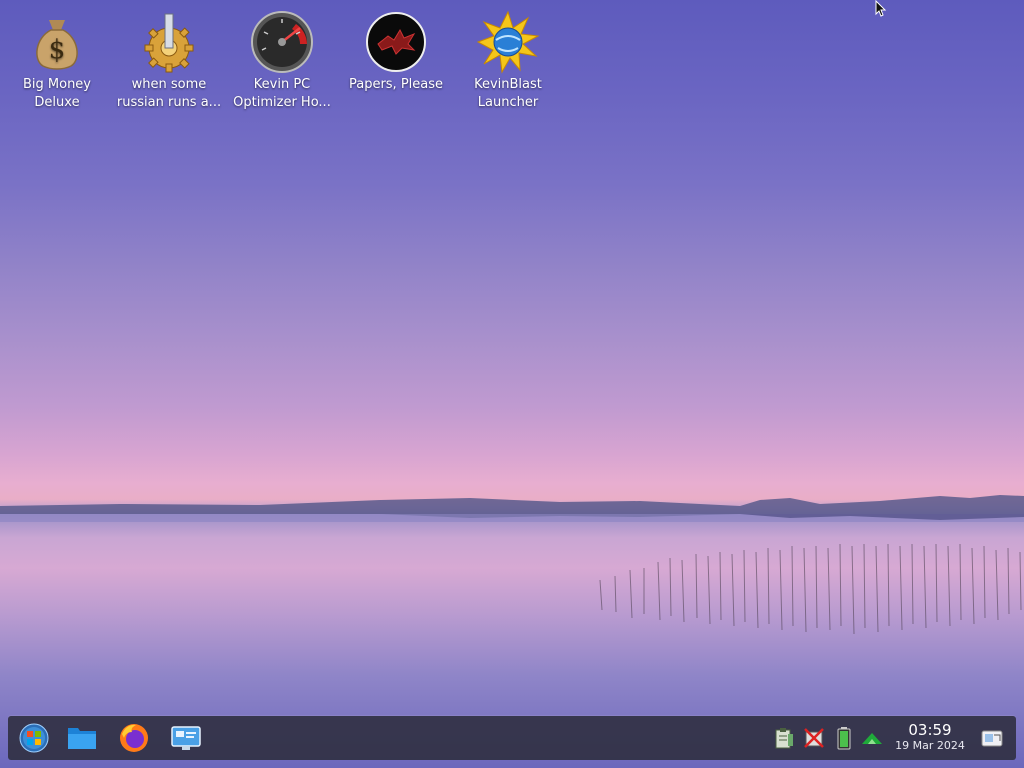 The height and width of the screenshot is (768, 1024). Describe the element at coordinates (169, 43) in the screenshot. I see `gear-icon` at that location.